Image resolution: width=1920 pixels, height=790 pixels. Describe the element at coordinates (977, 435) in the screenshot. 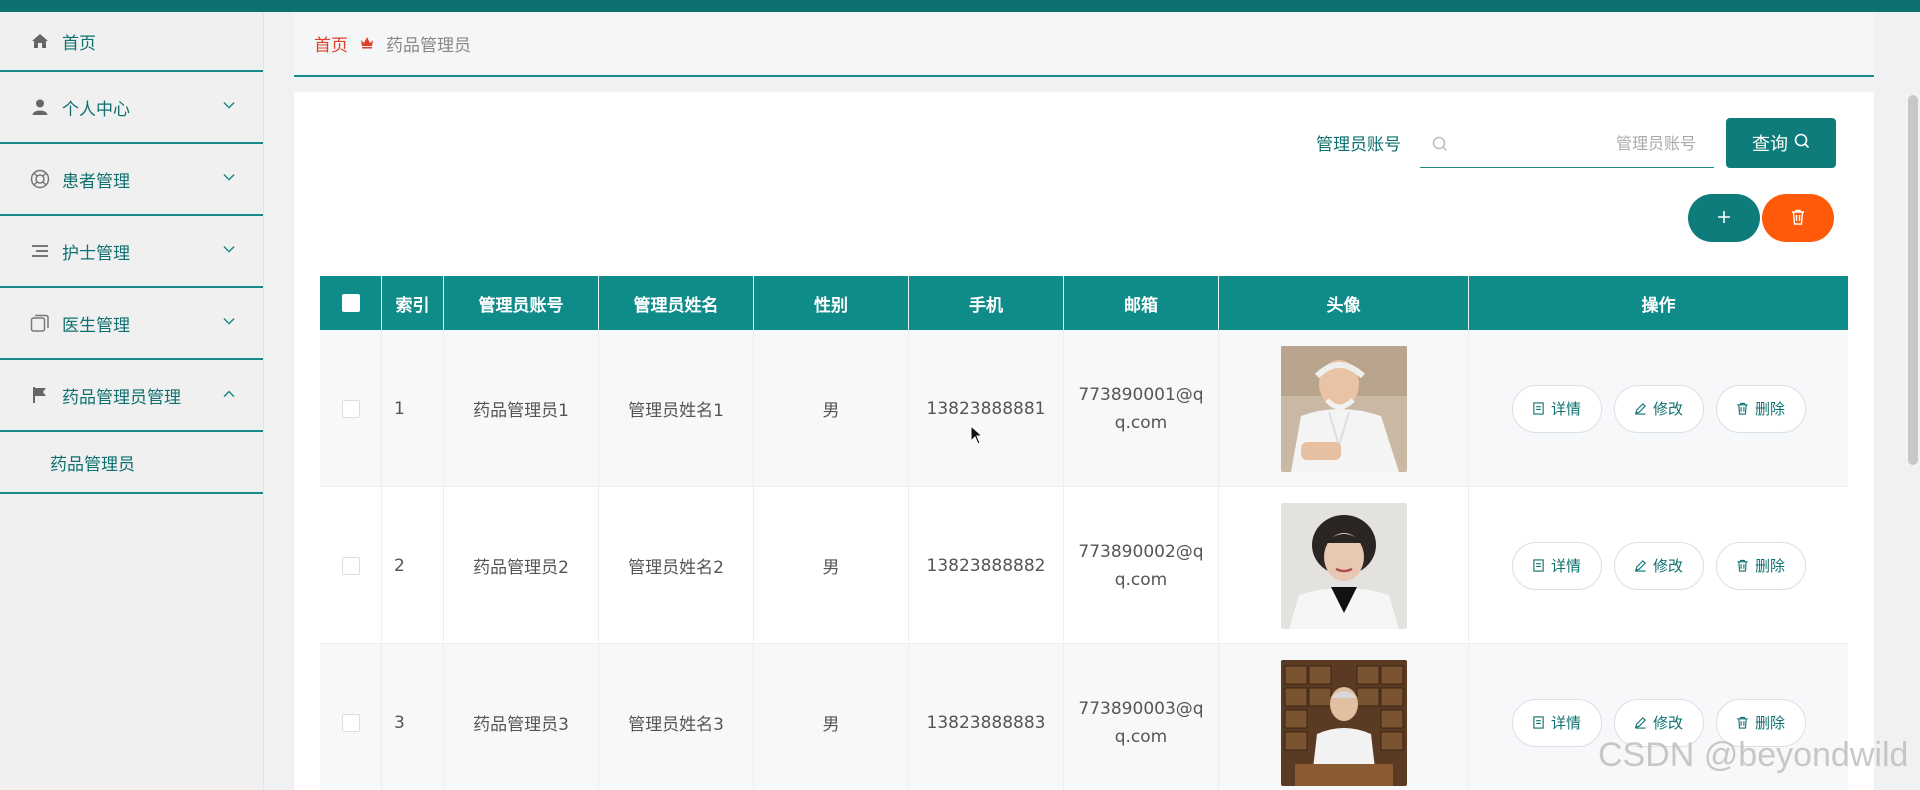

I see `mouse-cursor-icon` at that location.